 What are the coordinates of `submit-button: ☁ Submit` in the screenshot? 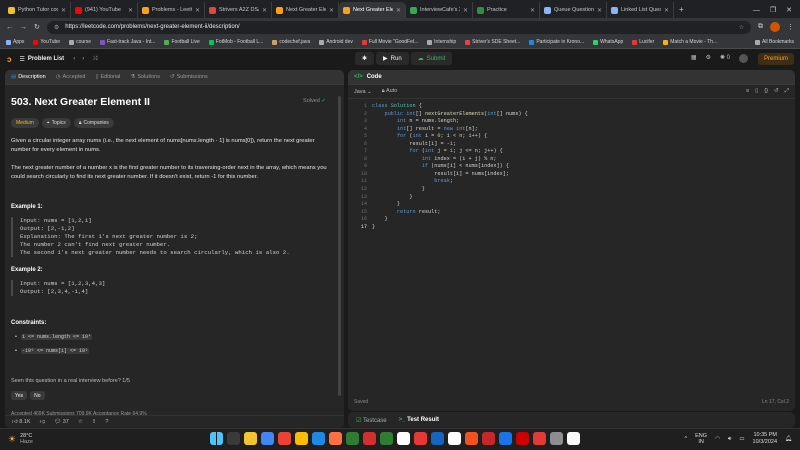 It's located at (431, 58).